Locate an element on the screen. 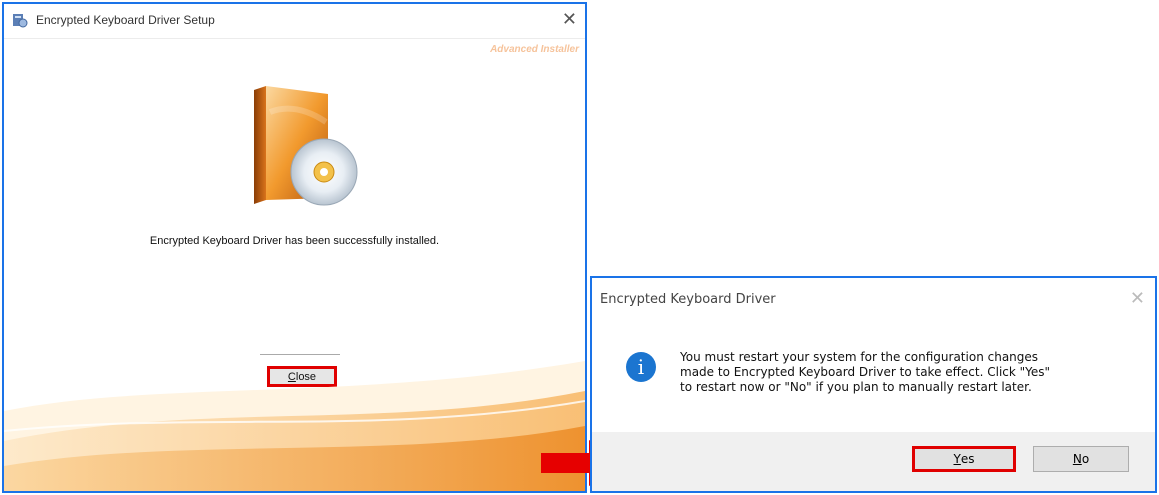 The width and height of the screenshot is (1159, 495). no-label-rest: o is located at coordinates (1085, 459).